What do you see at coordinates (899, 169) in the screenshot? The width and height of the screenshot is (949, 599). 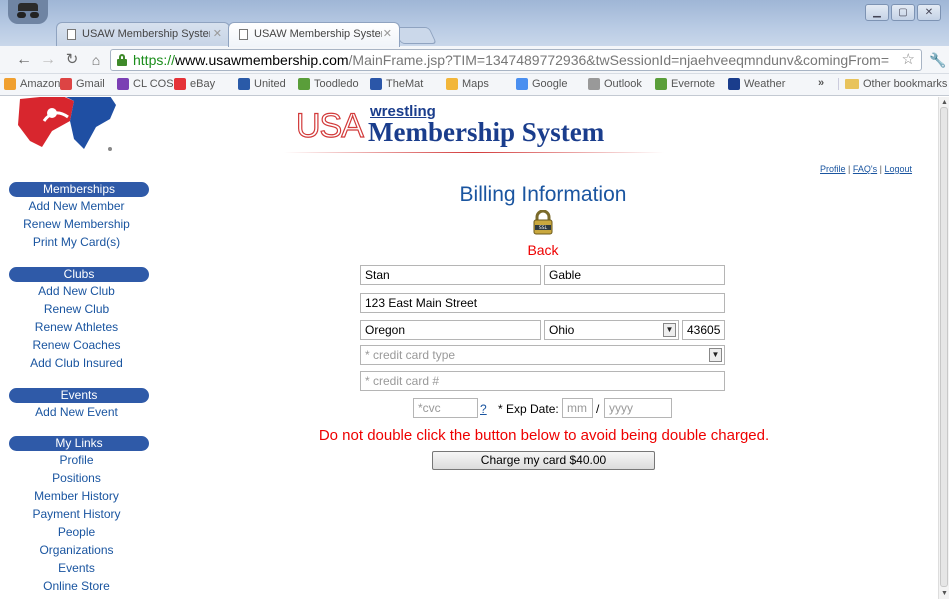 I see `logout-link: Logout` at bounding box center [899, 169].